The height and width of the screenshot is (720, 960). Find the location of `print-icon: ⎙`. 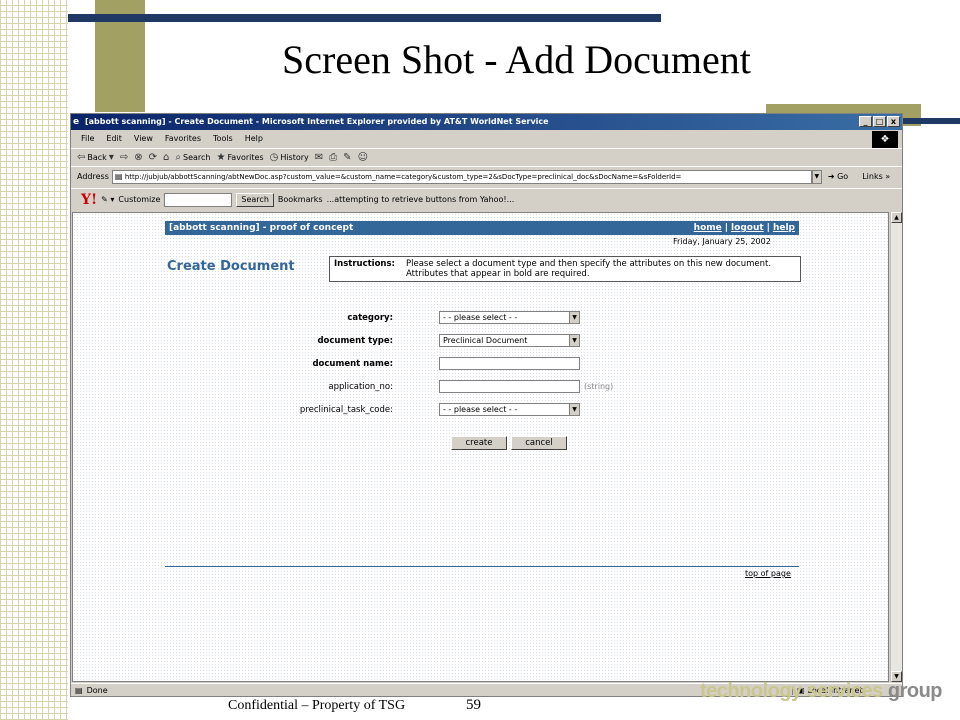

print-icon: ⎙ is located at coordinates (333, 157).